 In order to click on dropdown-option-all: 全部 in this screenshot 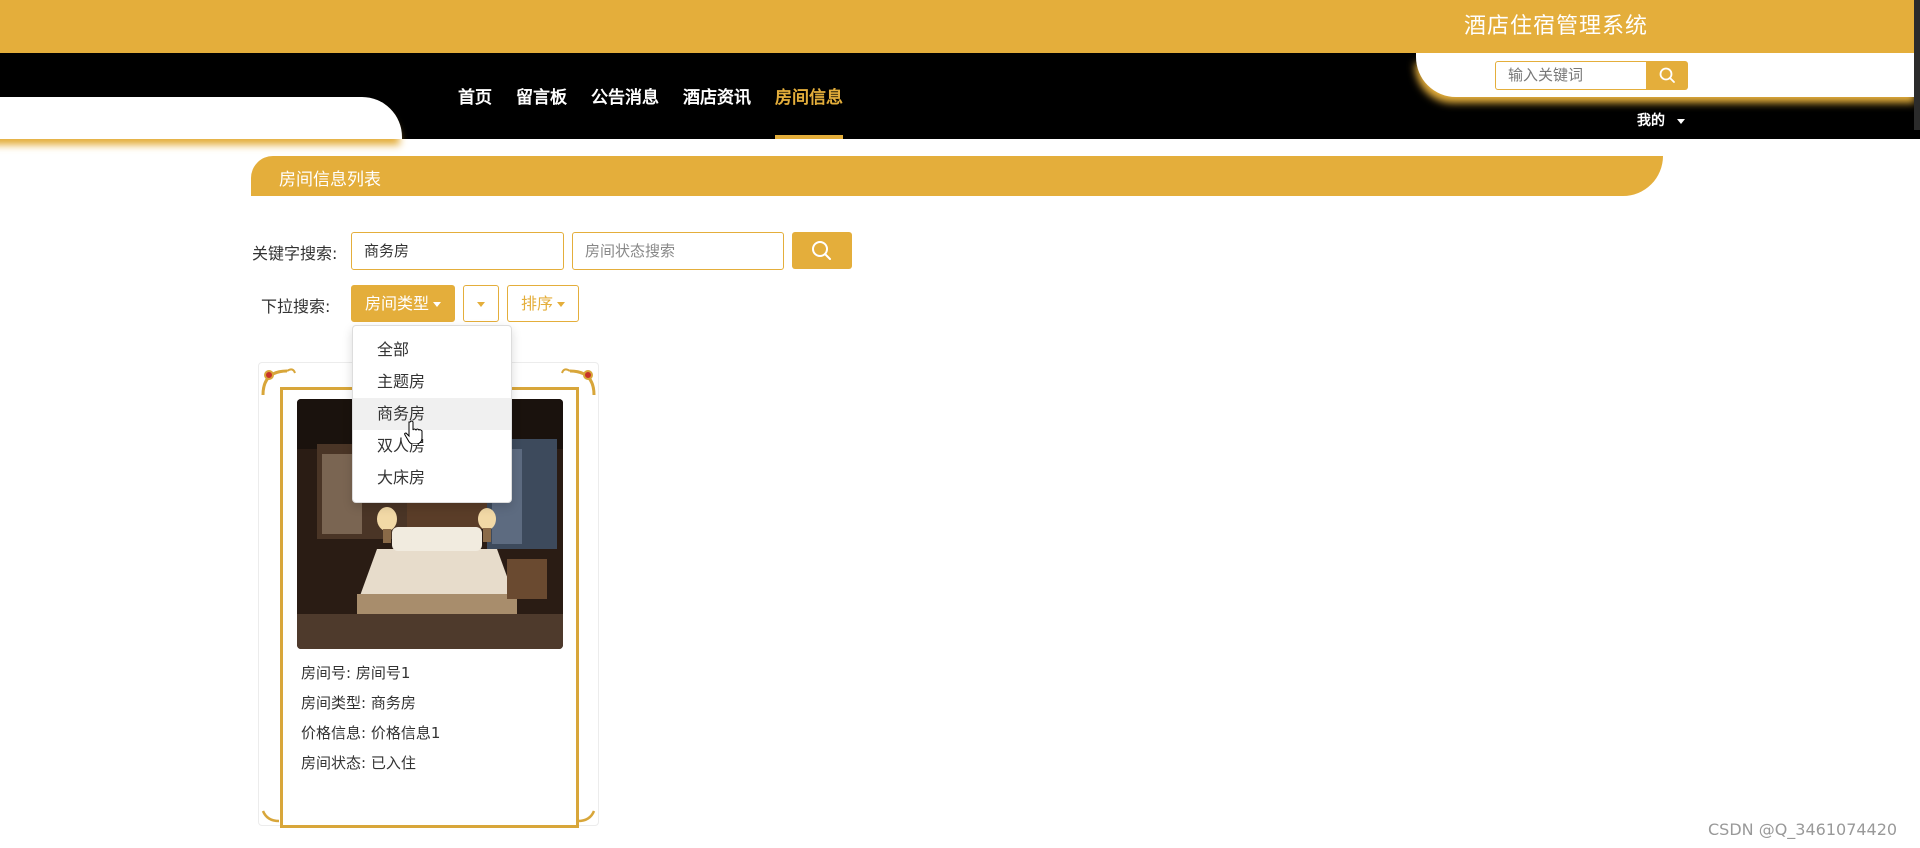, I will do `click(432, 350)`.